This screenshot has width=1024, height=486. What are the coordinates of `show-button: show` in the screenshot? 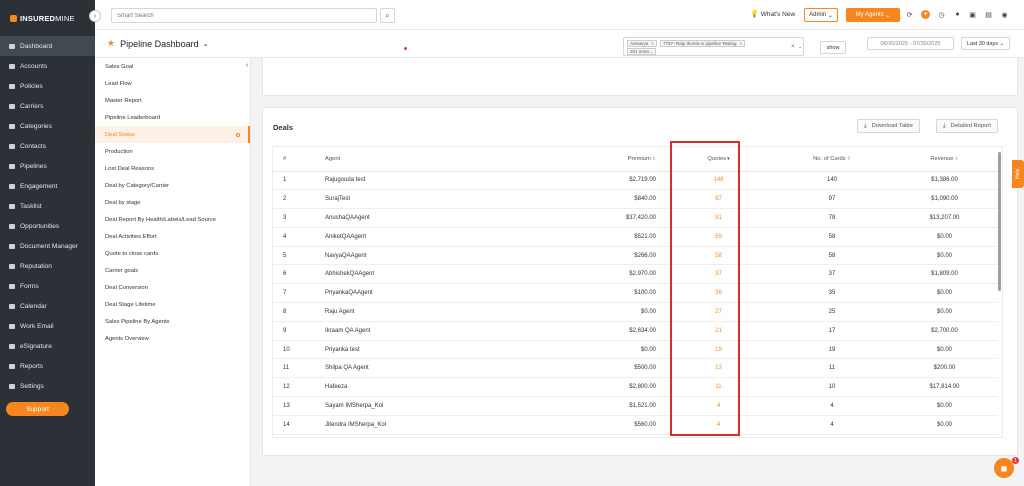 It's located at (833, 47).